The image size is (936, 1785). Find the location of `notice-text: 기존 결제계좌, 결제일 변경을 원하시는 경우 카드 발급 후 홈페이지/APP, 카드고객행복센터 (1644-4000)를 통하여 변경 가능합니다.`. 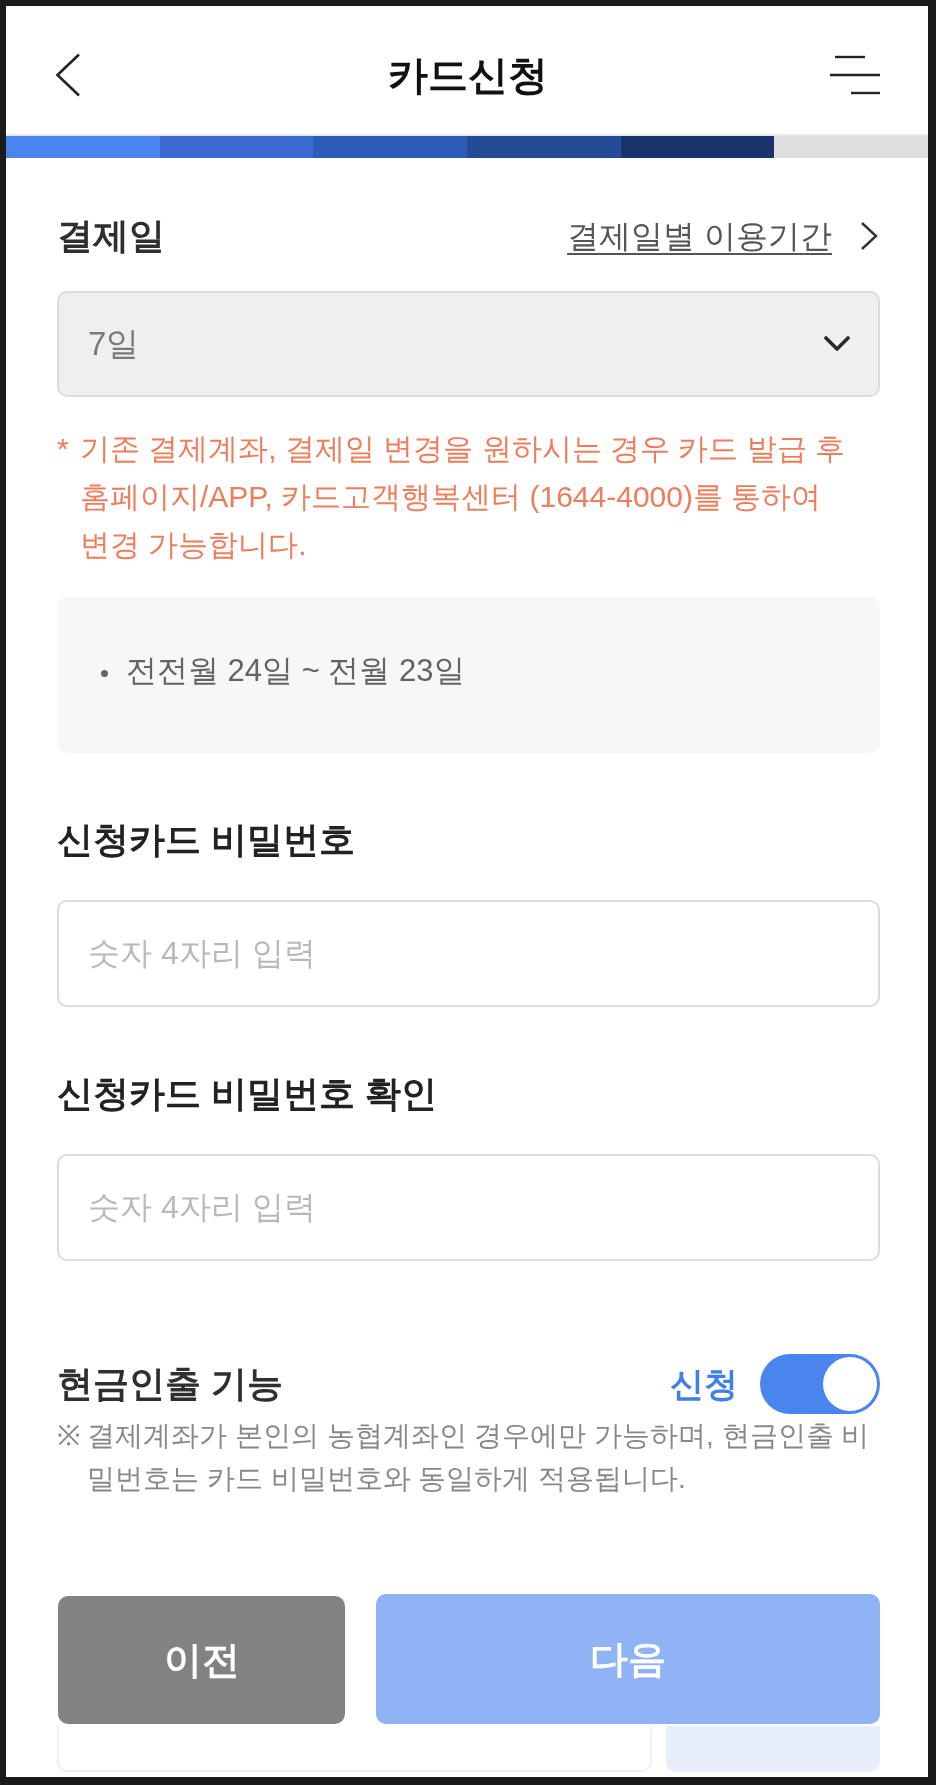

notice-text: 기존 결제계좌, 결제일 변경을 원하시는 경우 카드 발급 후 홈페이지/APP, 카드고객행복센터 (1644-4000)를 통하여 변경 가능합니다. is located at coordinates (463, 497).